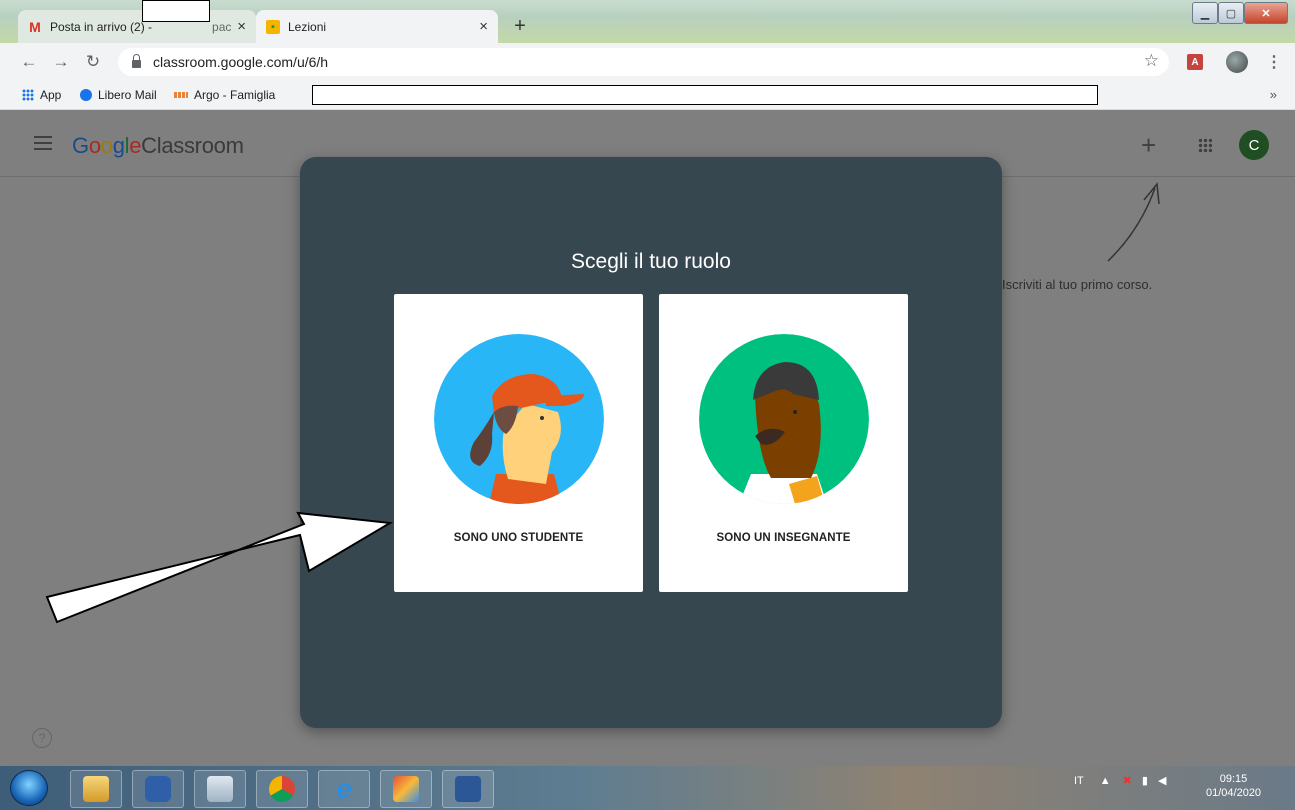 This screenshot has height=810, width=1295. I want to click on tray-expand-icon: ▲, so click(1105, 781).